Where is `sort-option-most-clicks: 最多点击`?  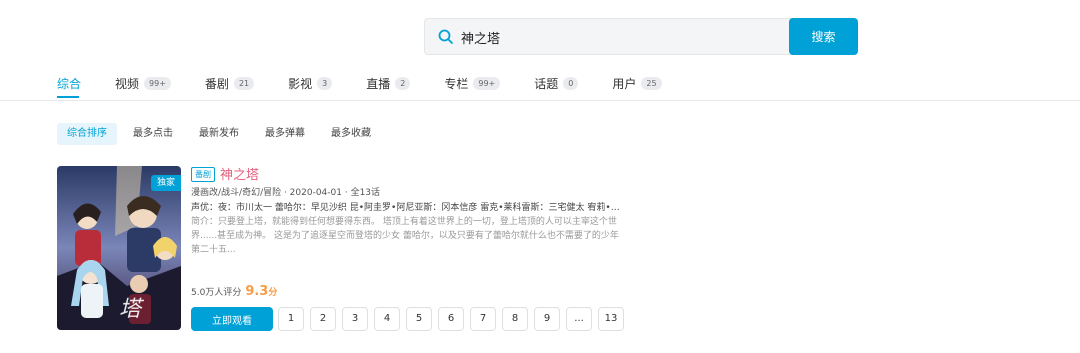
sort-option-most-clicks: 最多点击 is located at coordinates (153, 134).